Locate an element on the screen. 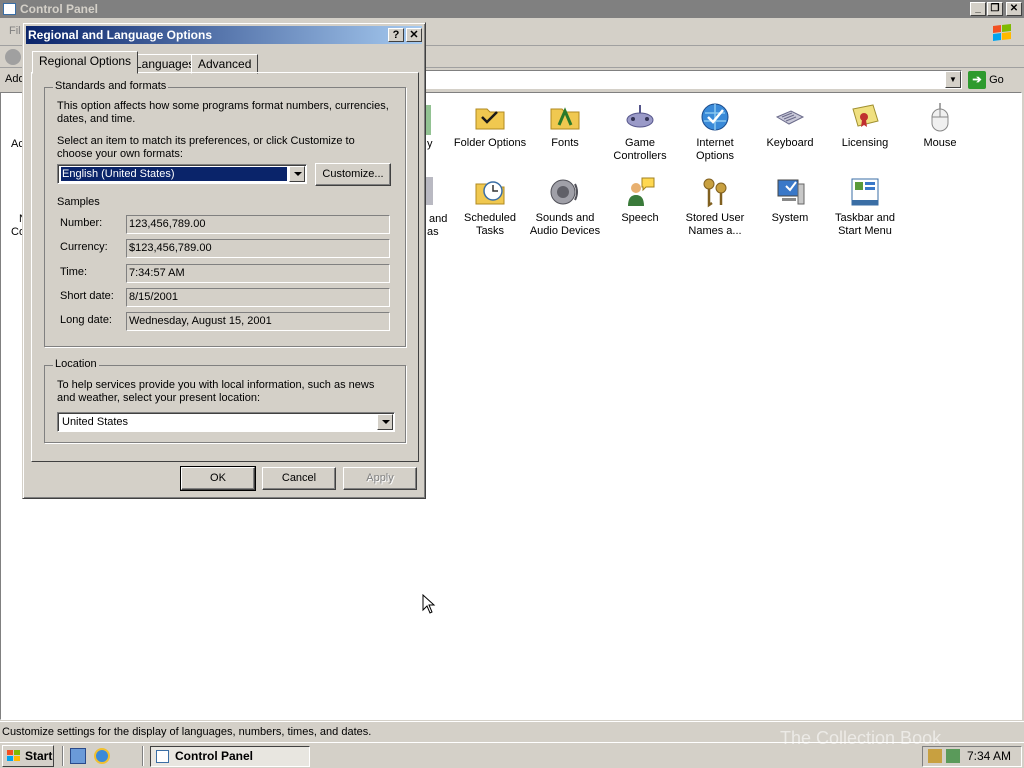 This screenshot has width=1024, height=768. sample-long-date-value: Wednesday, August 15, 2001 is located at coordinates (258, 321).